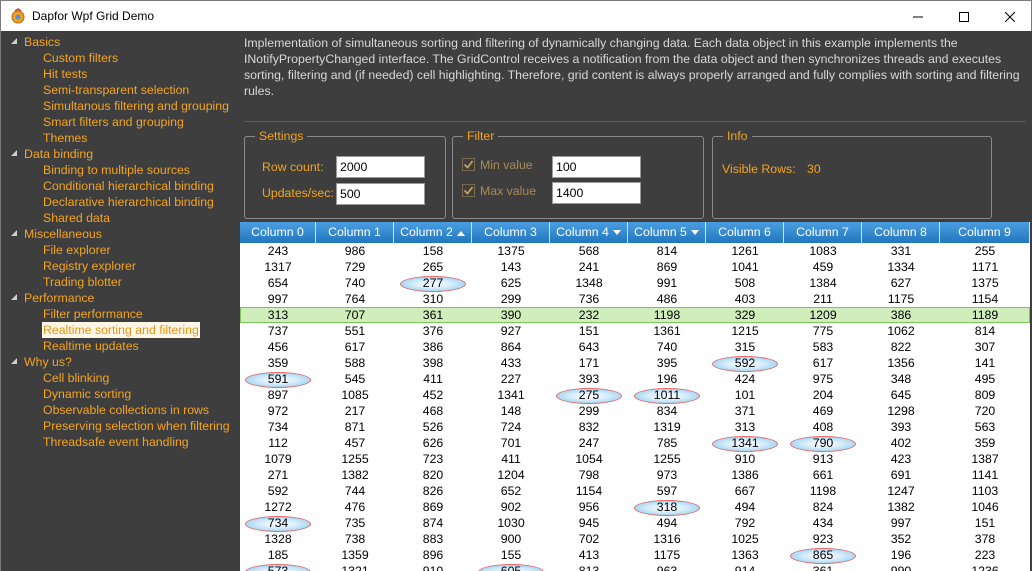 The height and width of the screenshot is (571, 1032). Describe the element at coordinates (589, 232) in the screenshot. I see `column-header-4: Column 4` at that location.